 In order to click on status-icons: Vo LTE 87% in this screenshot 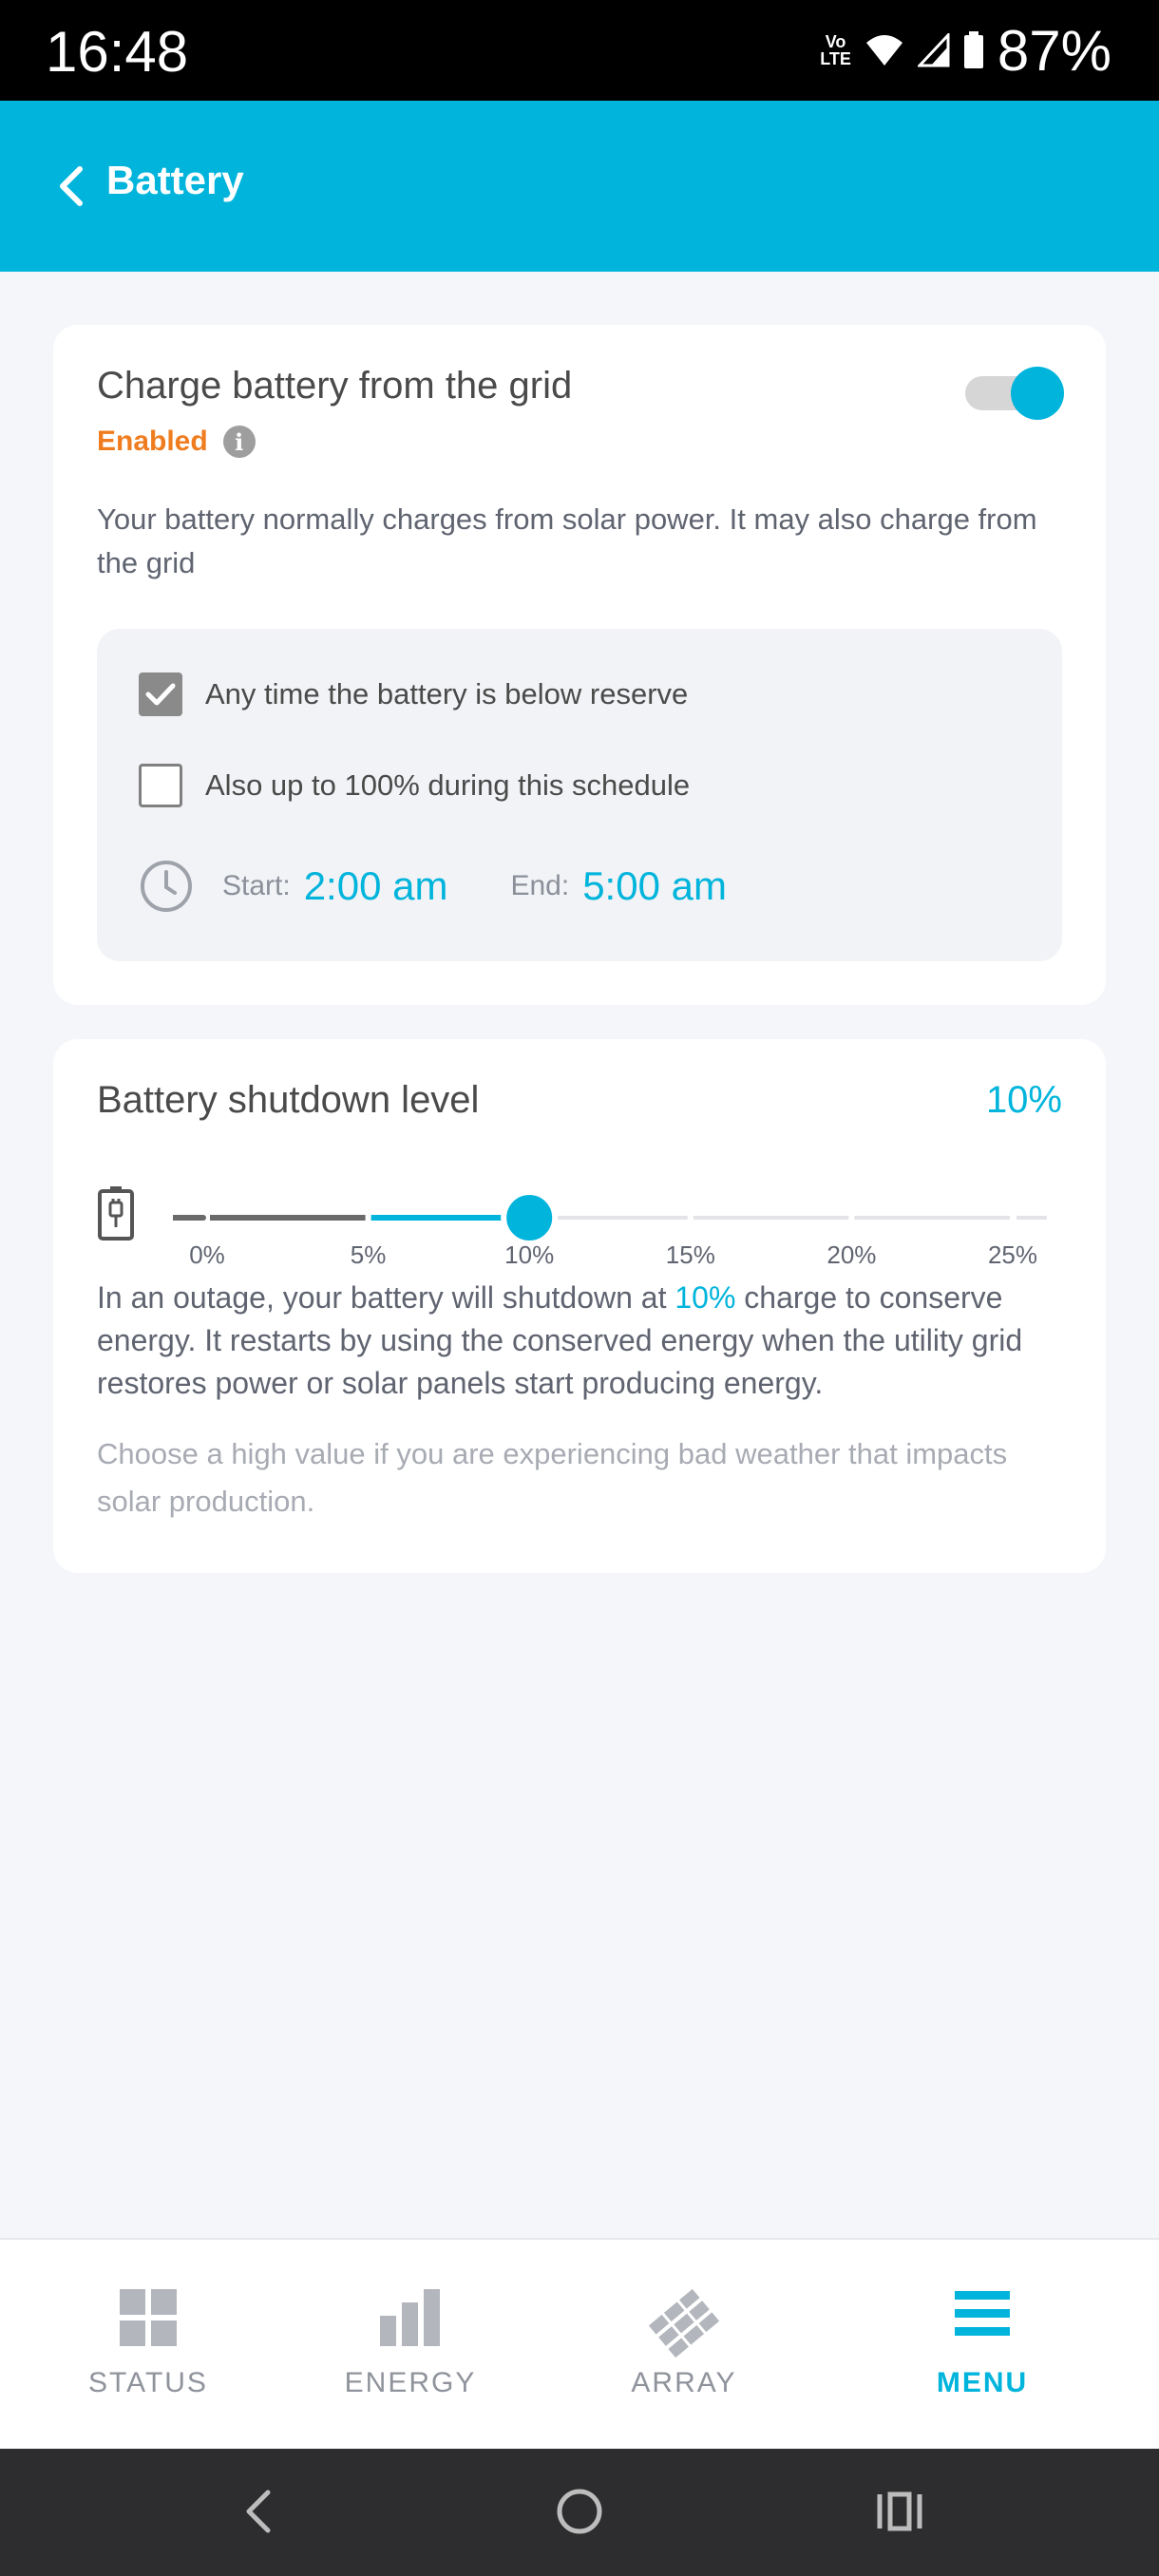, I will do `click(966, 50)`.